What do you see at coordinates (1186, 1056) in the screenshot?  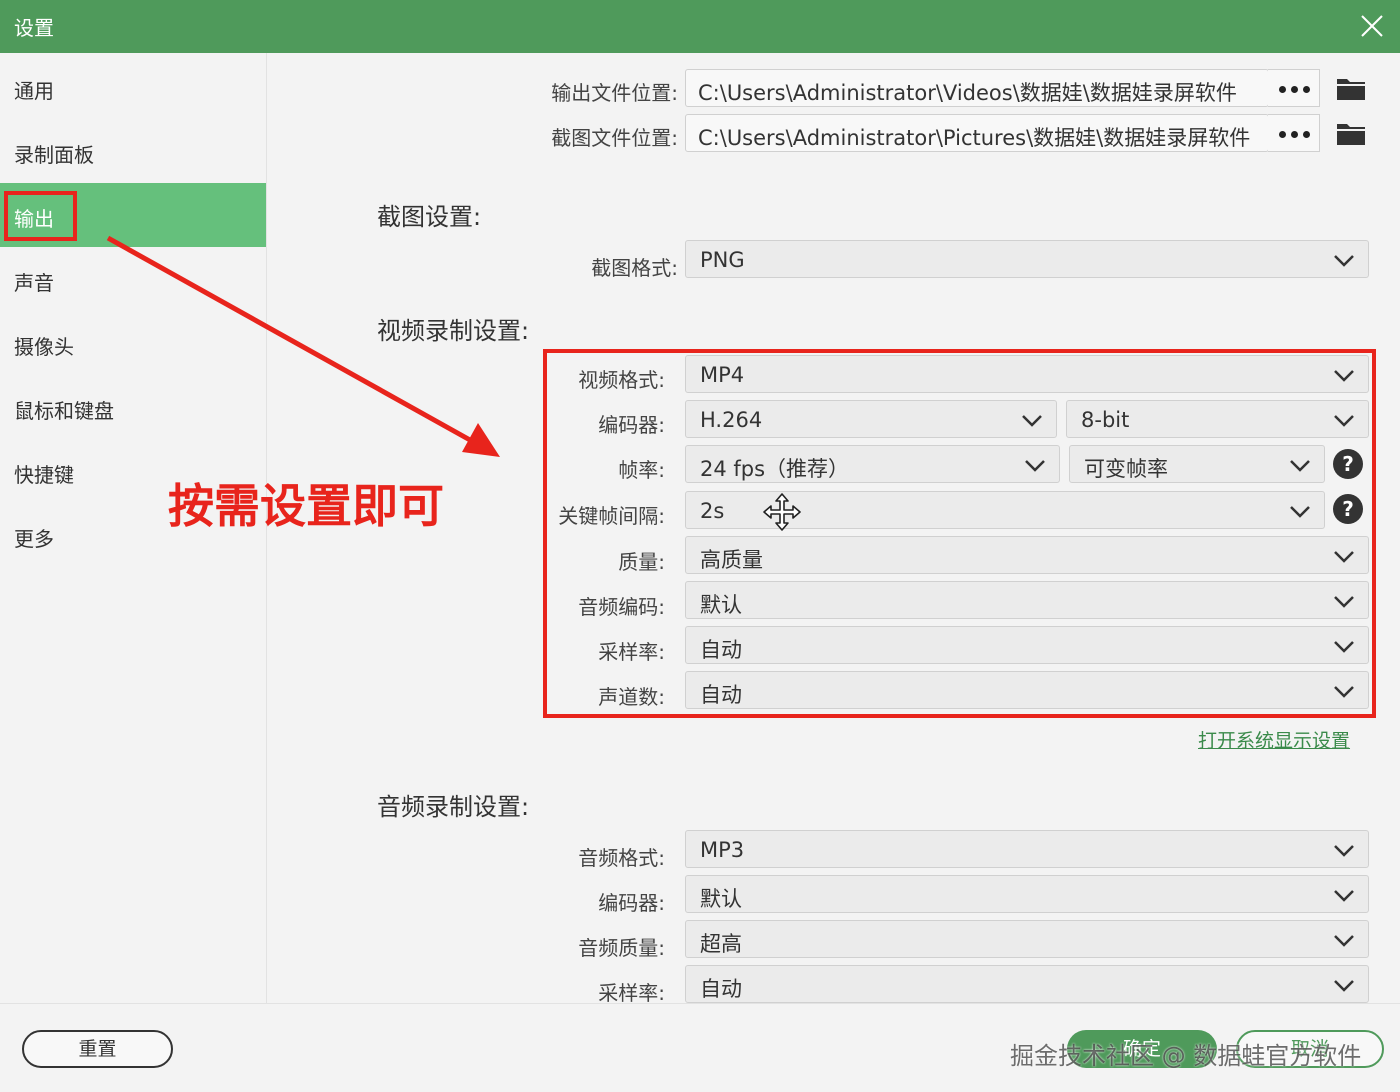 I see `watermark: 掘金技术社区 @ 数据蛙官方软件` at bounding box center [1186, 1056].